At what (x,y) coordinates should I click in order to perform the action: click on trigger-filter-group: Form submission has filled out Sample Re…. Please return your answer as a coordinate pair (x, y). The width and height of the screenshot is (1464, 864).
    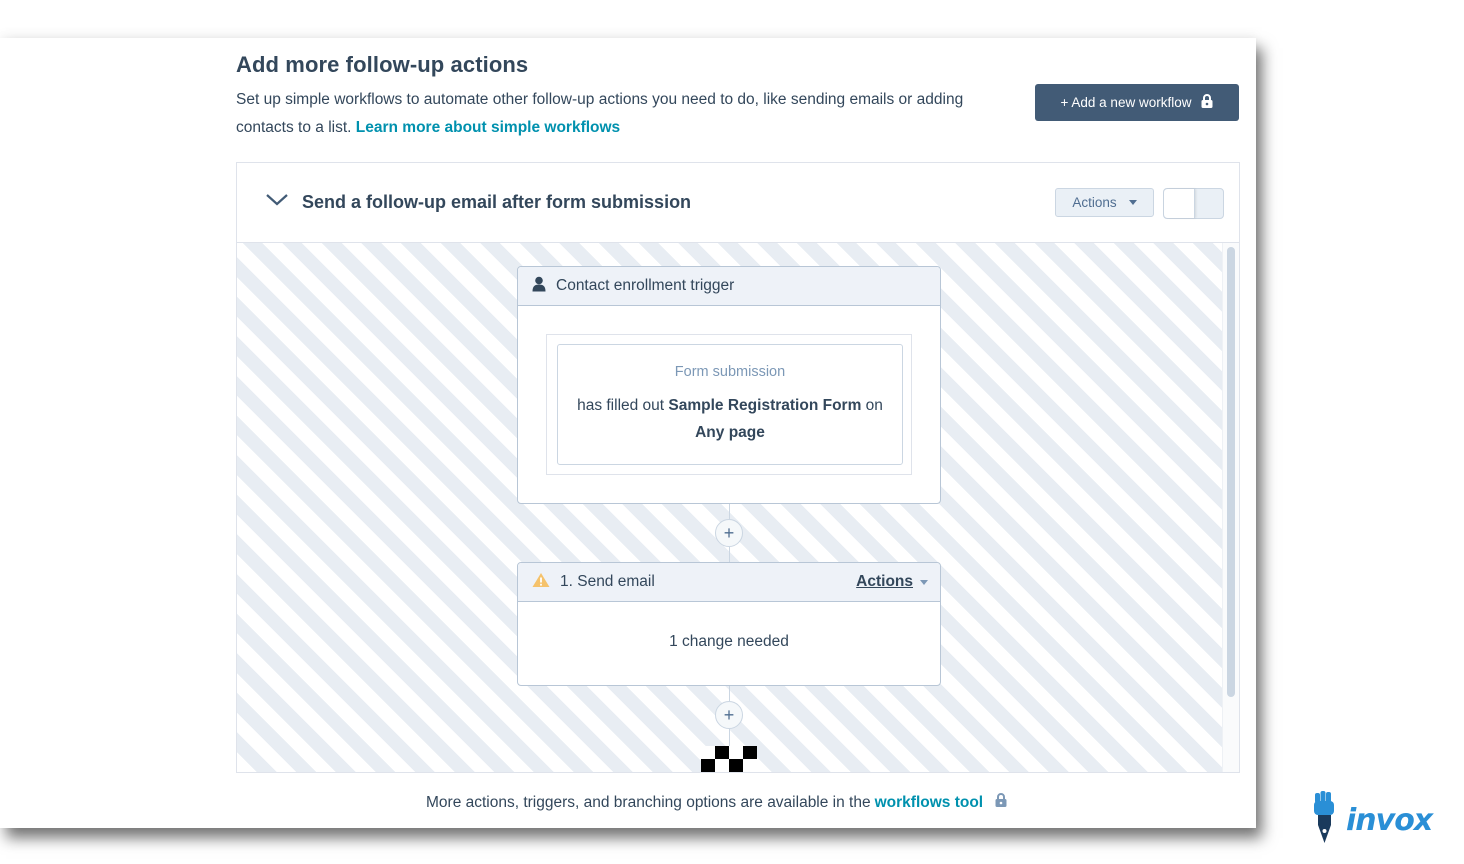
    Looking at the image, I should click on (729, 404).